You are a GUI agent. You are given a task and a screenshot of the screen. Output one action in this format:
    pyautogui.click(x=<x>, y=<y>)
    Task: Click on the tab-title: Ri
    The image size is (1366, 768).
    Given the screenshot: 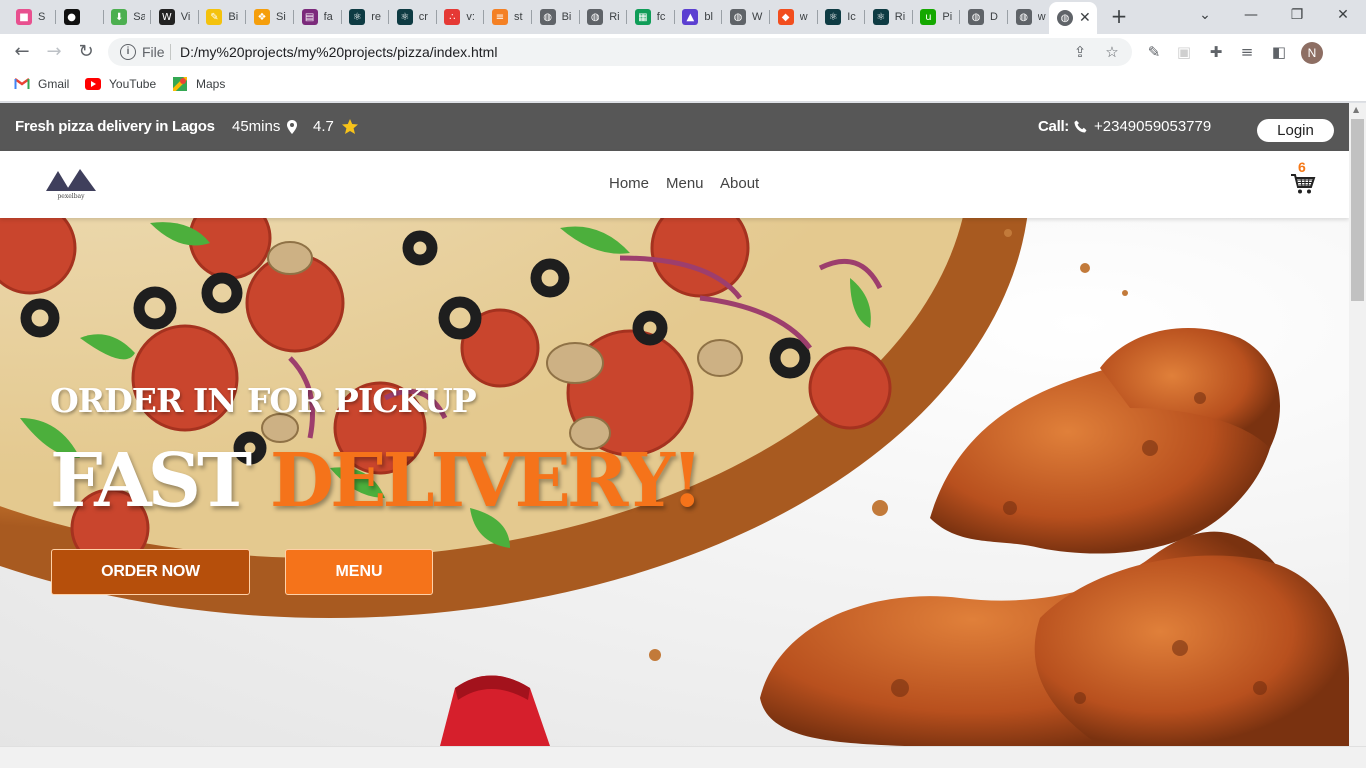 What is the action you would take?
    pyautogui.click(x=900, y=17)
    